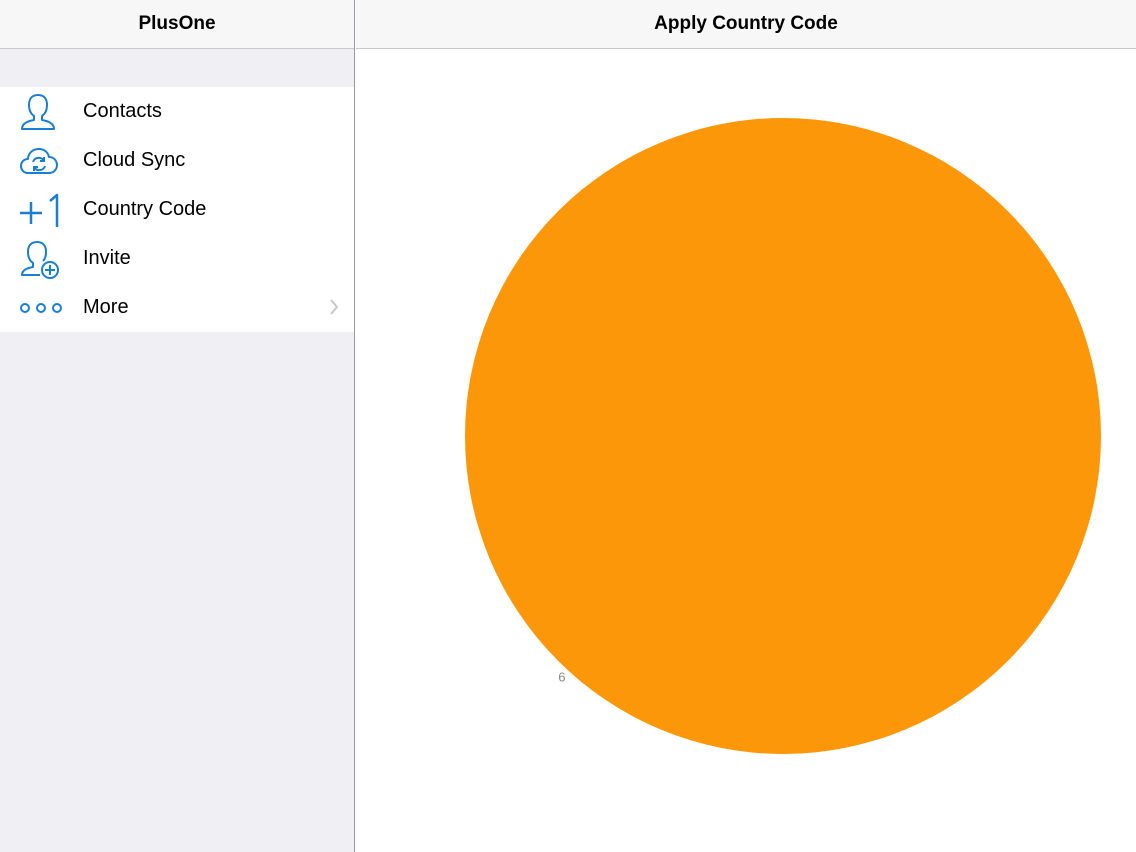  I want to click on sidebar-title: PlusOne, so click(177, 23).